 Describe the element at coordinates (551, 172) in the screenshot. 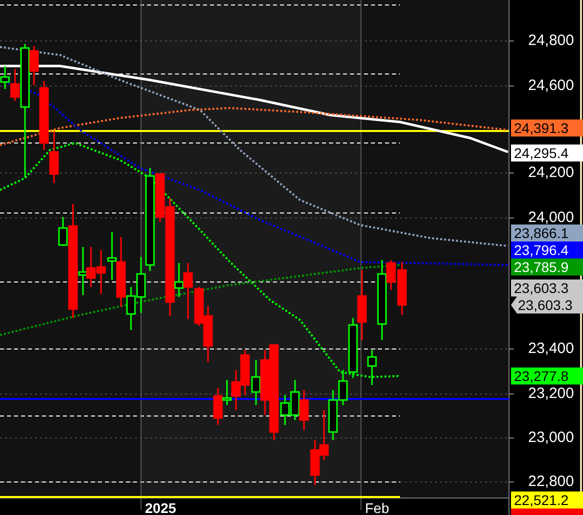

I see `price-axis-label: 24,200` at that location.